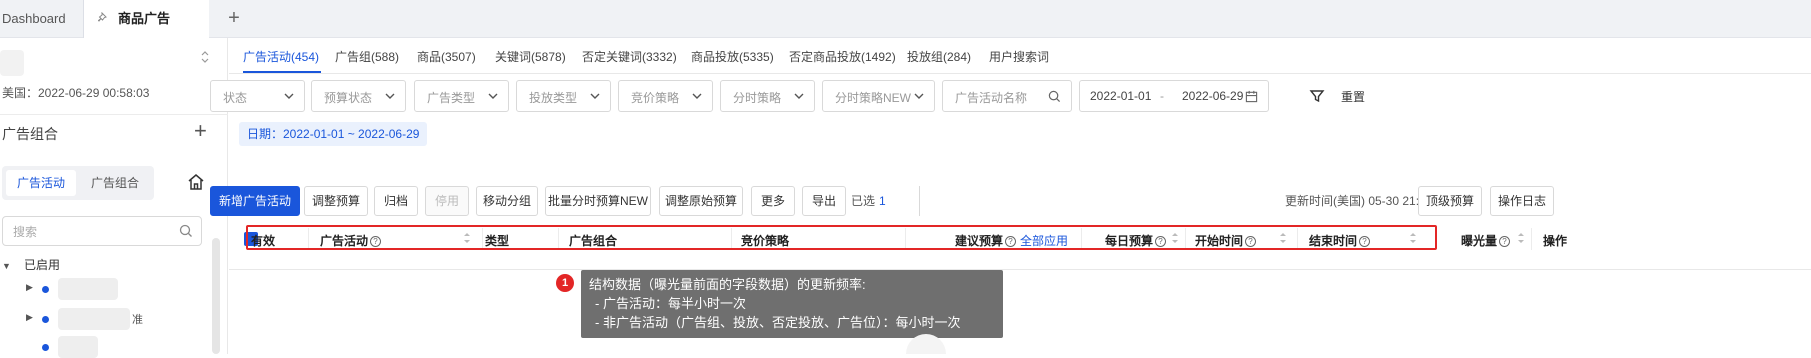 The image size is (1811, 358). I want to click on portfolio-group-title: 广告组合, so click(30, 134).